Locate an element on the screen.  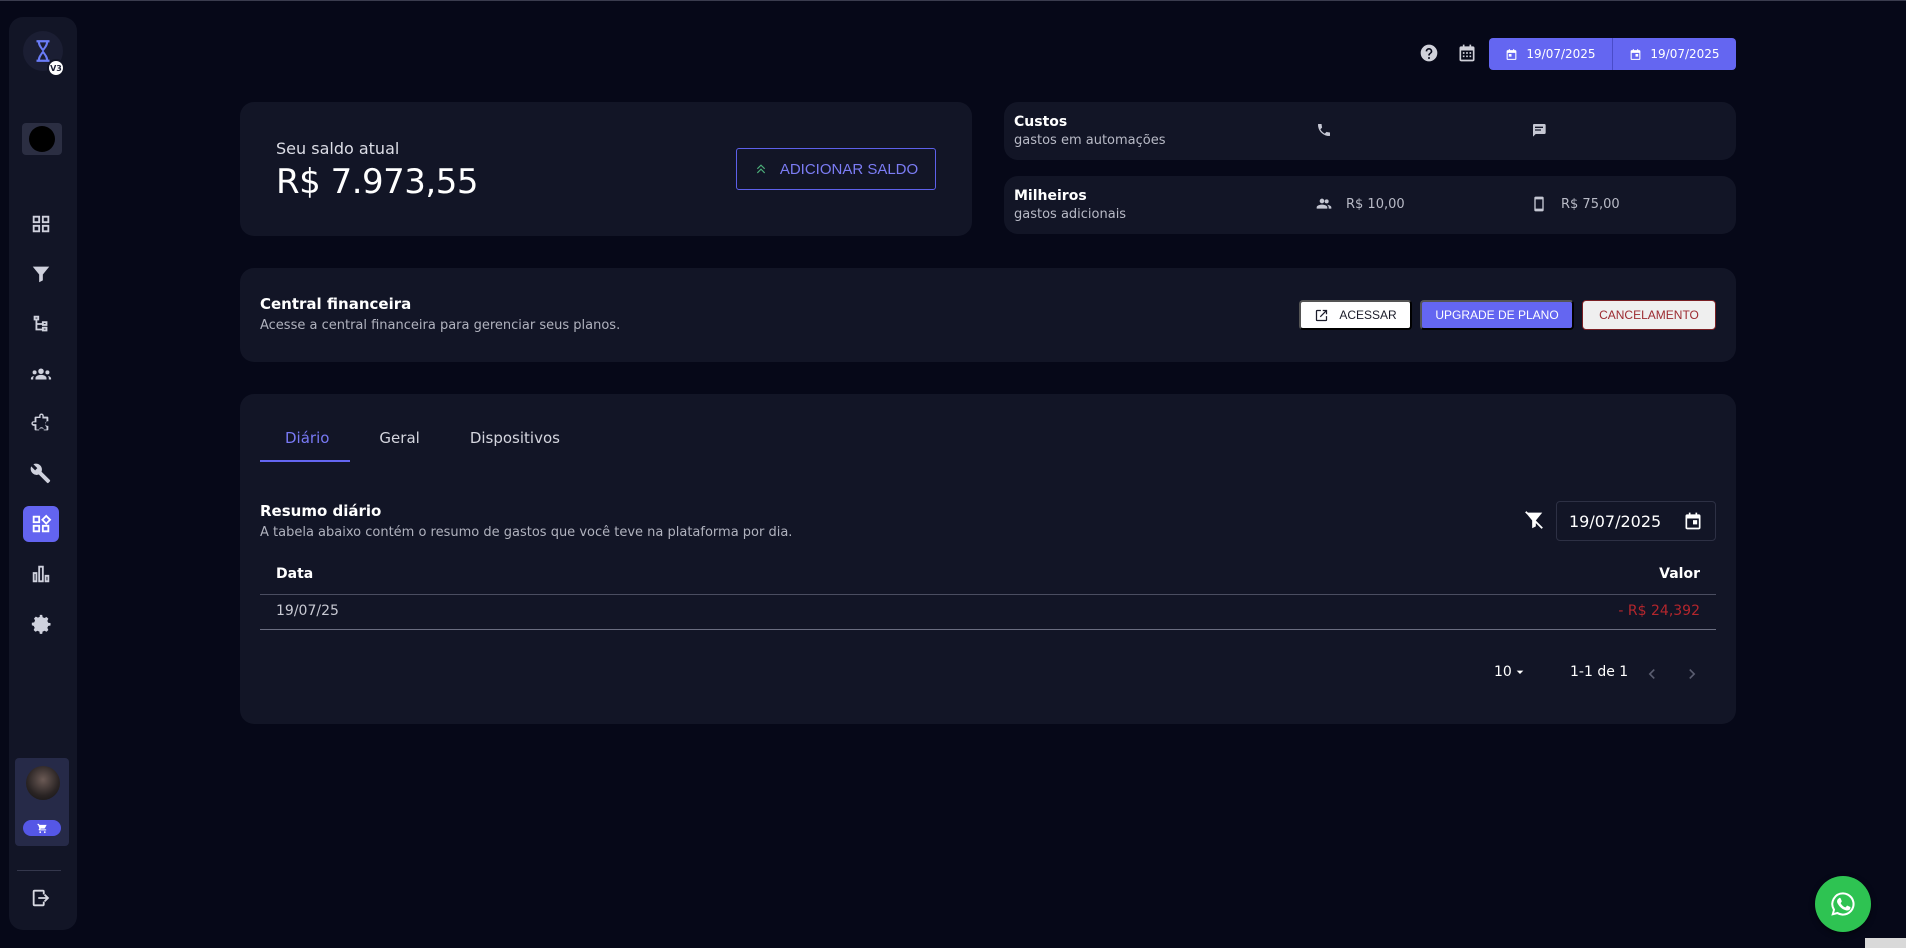
cart-icon is located at coordinates (41, 828).